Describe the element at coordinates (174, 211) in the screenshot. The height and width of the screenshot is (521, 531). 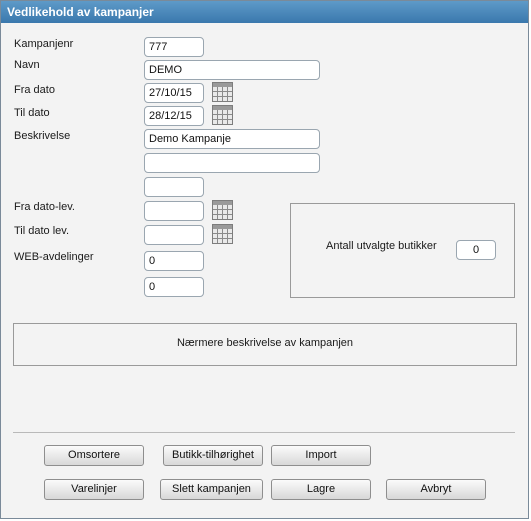
I see `fra-dato-lev-field` at that location.